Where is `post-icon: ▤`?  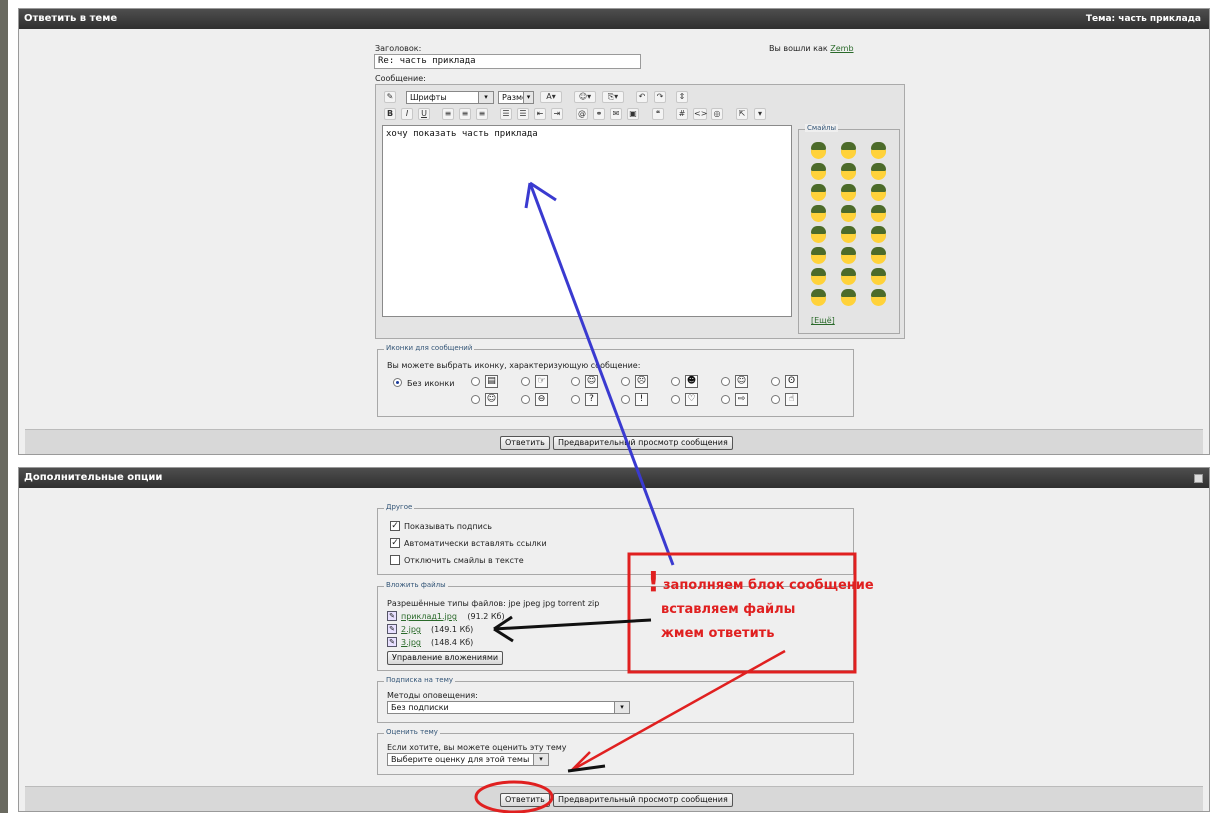
post-icon: ▤ is located at coordinates (491, 381).